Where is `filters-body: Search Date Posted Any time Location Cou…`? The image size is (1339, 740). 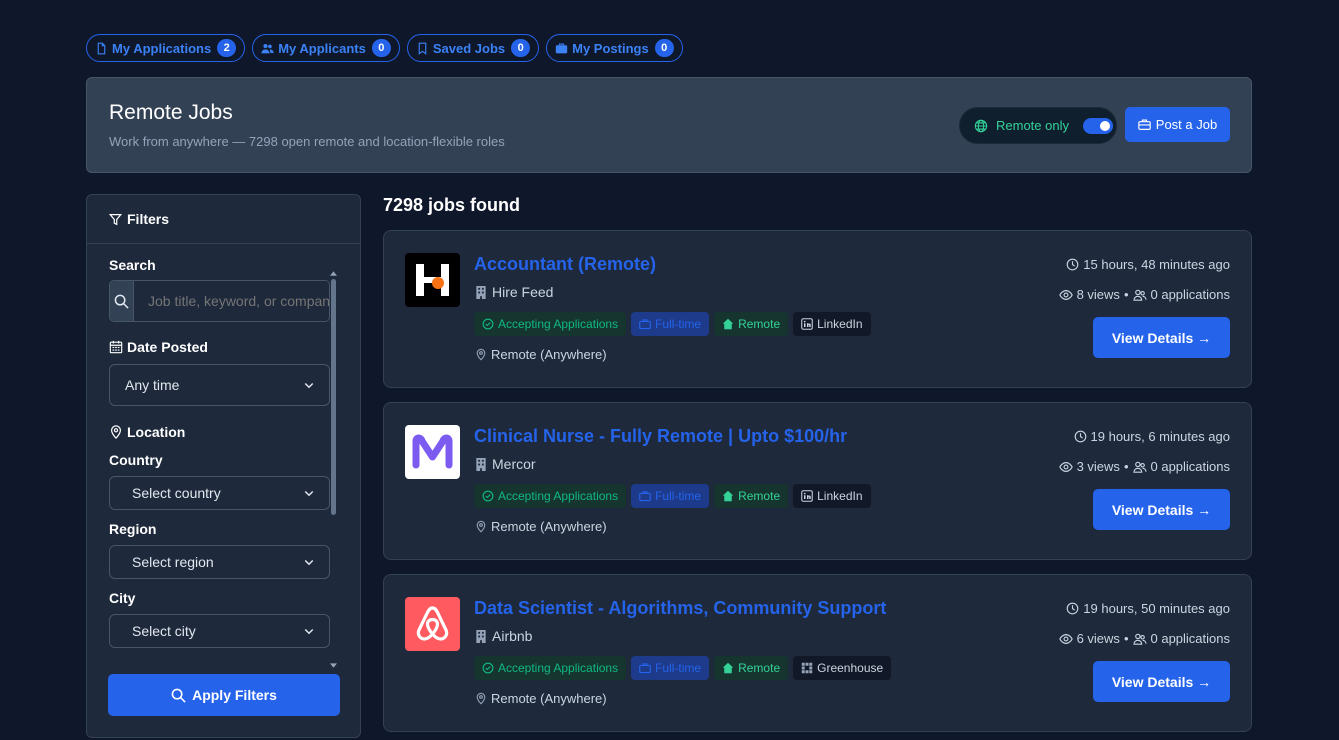 filters-body: Search Date Posted Any time Location Cou… is located at coordinates (219, 452).